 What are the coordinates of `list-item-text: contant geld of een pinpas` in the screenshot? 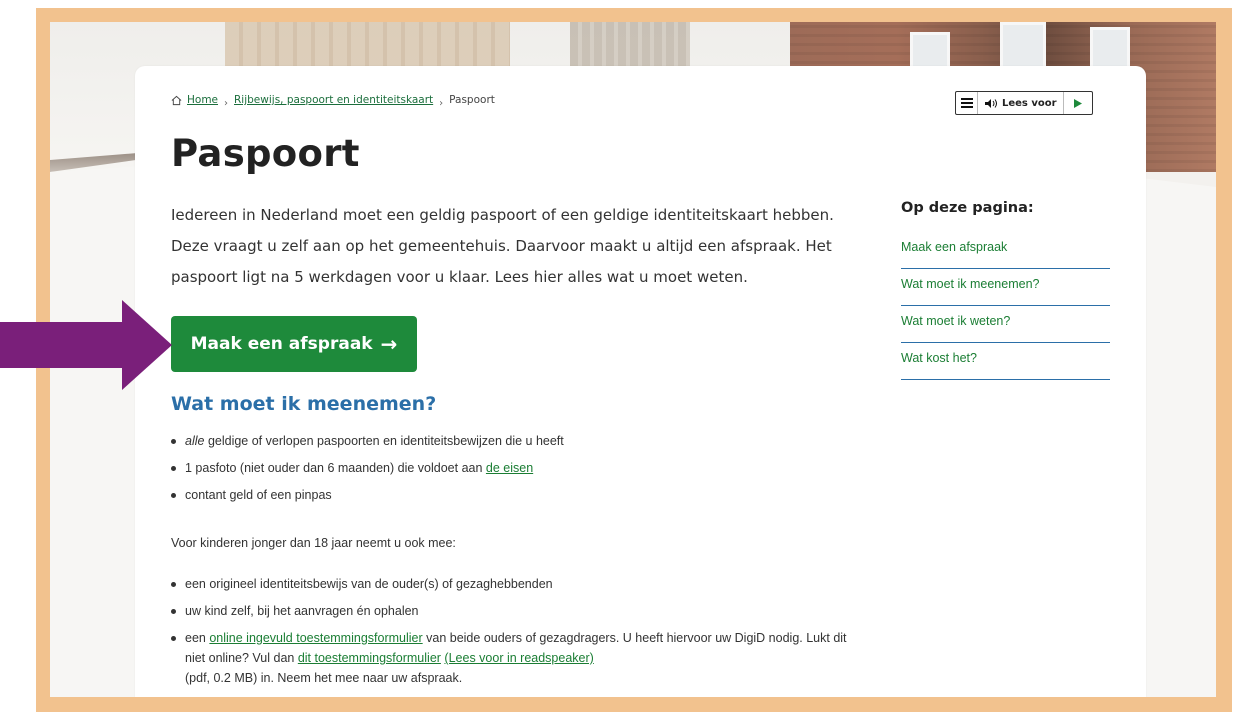 It's located at (258, 495).